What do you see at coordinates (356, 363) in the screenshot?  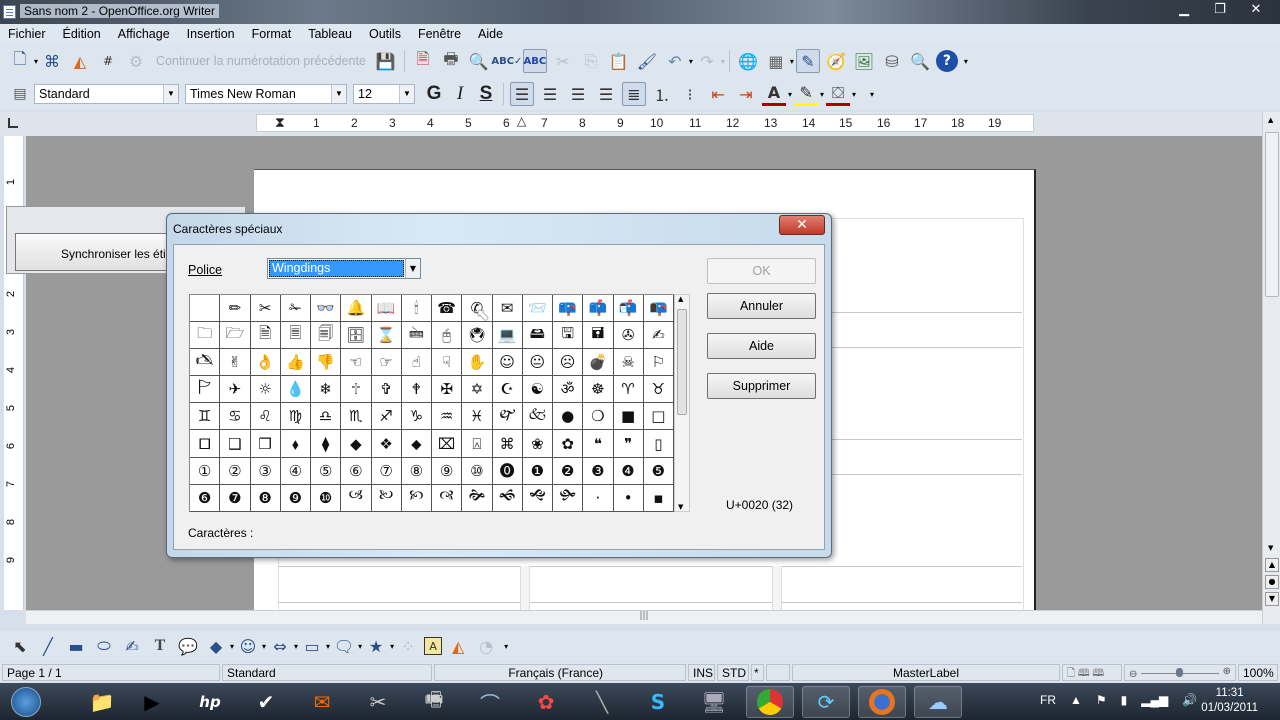 I see `character-cell: ☜` at bounding box center [356, 363].